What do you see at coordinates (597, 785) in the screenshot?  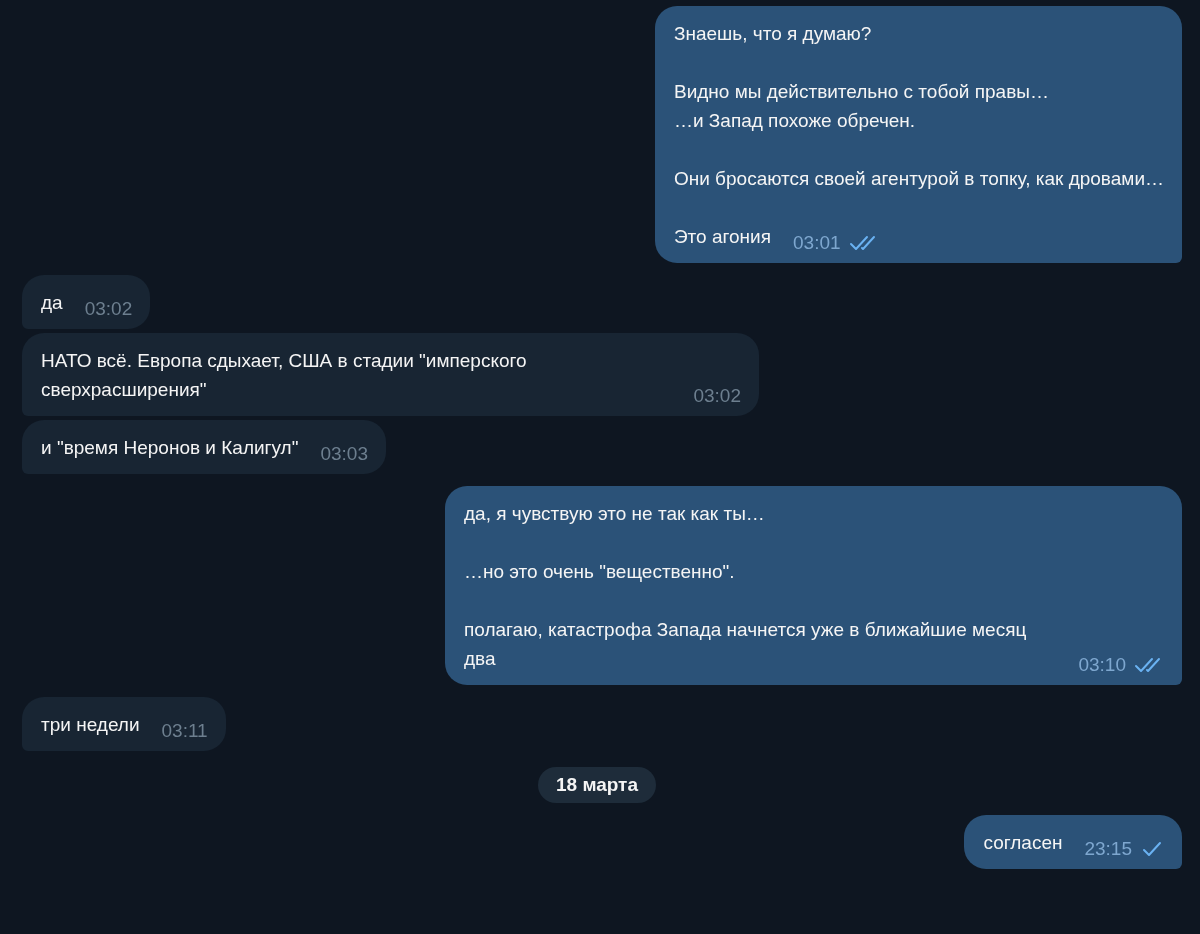 I see `date-separator: 18 марта` at bounding box center [597, 785].